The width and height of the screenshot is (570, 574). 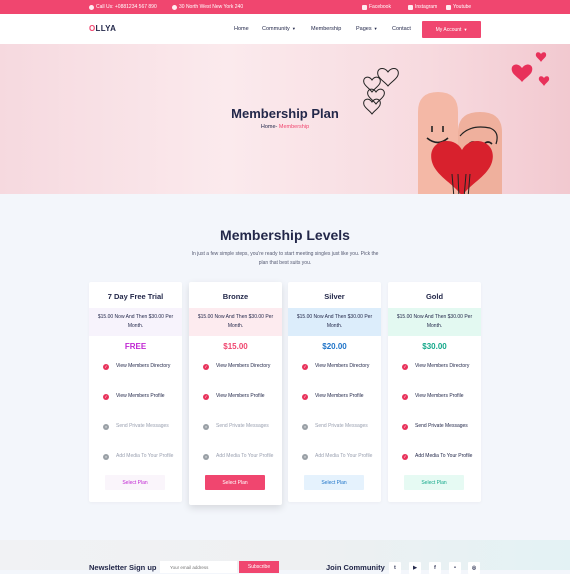 I want to click on phone-info: Call Us: +0881234 567 890, so click(x=123, y=7).